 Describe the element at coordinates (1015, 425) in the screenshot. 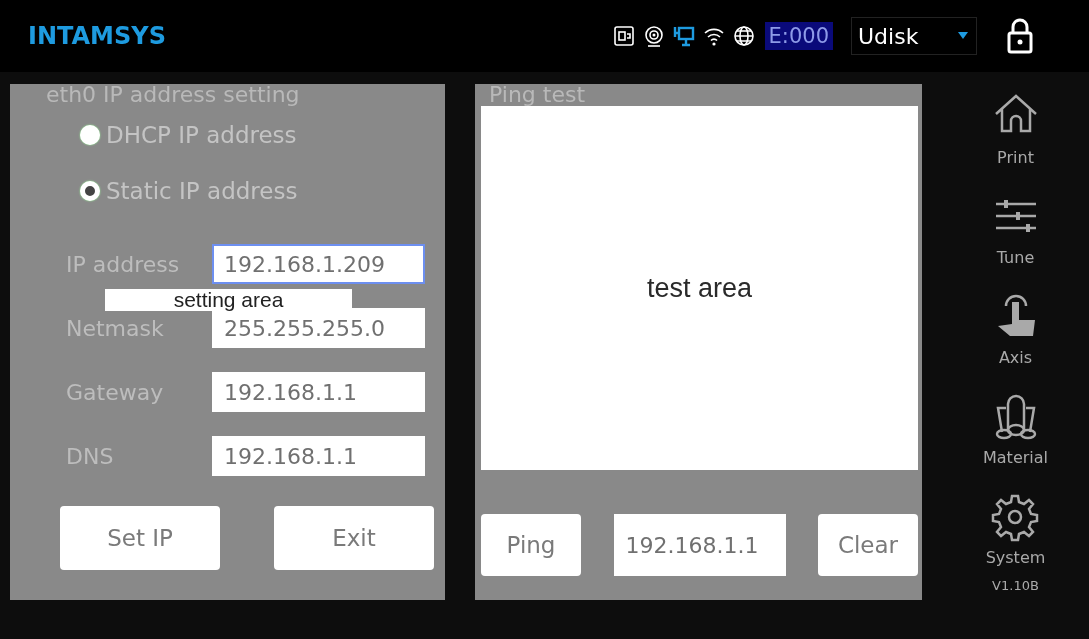

I see `nav-button: Material` at that location.